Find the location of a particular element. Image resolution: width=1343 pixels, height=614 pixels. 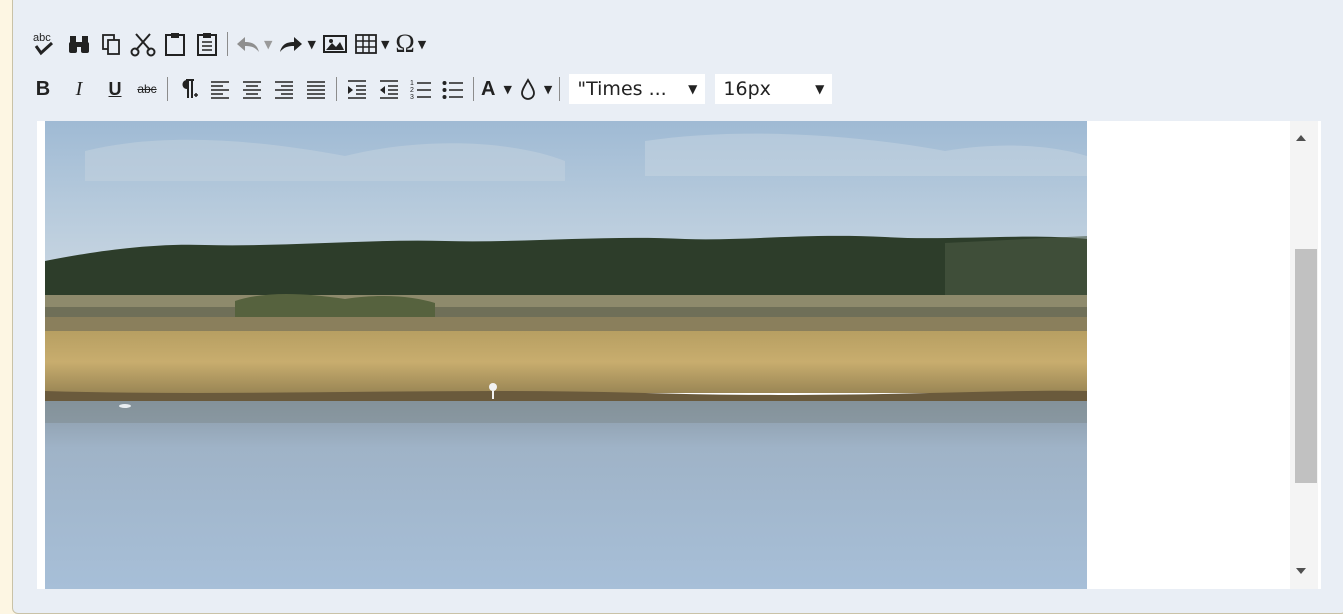

copy-button is located at coordinates (111, 44).